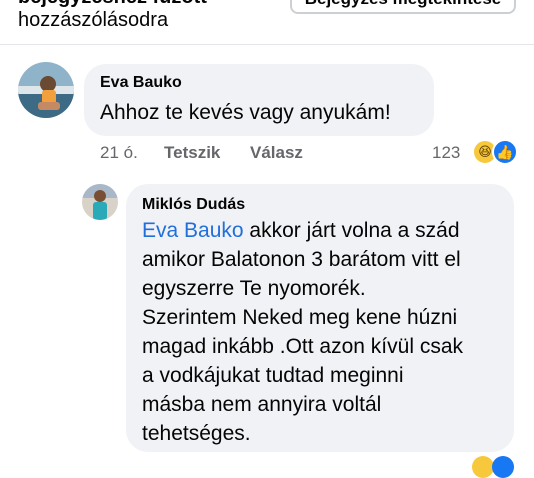  Describe the element at coordinates (300, 317) in the screenshot. I see `comment-text-line: Szerintem Neked meg kene húzni` at that location.